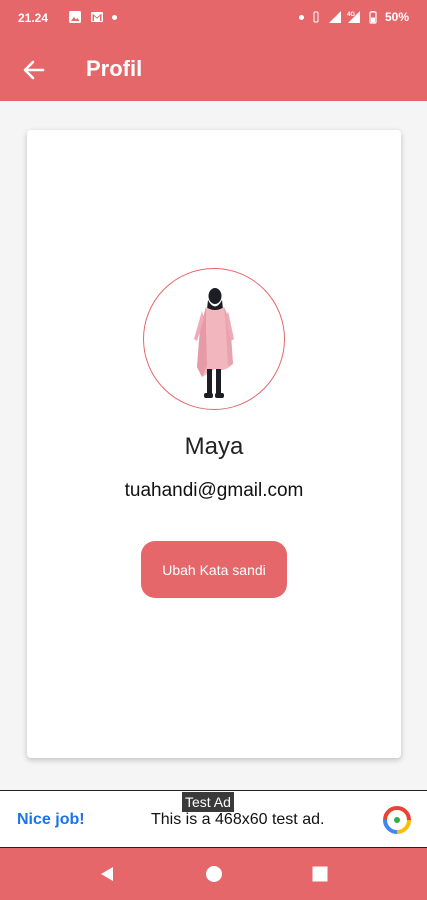 This screenshot has width=427, height=900. I want to click on back-button, so click(34, 70).